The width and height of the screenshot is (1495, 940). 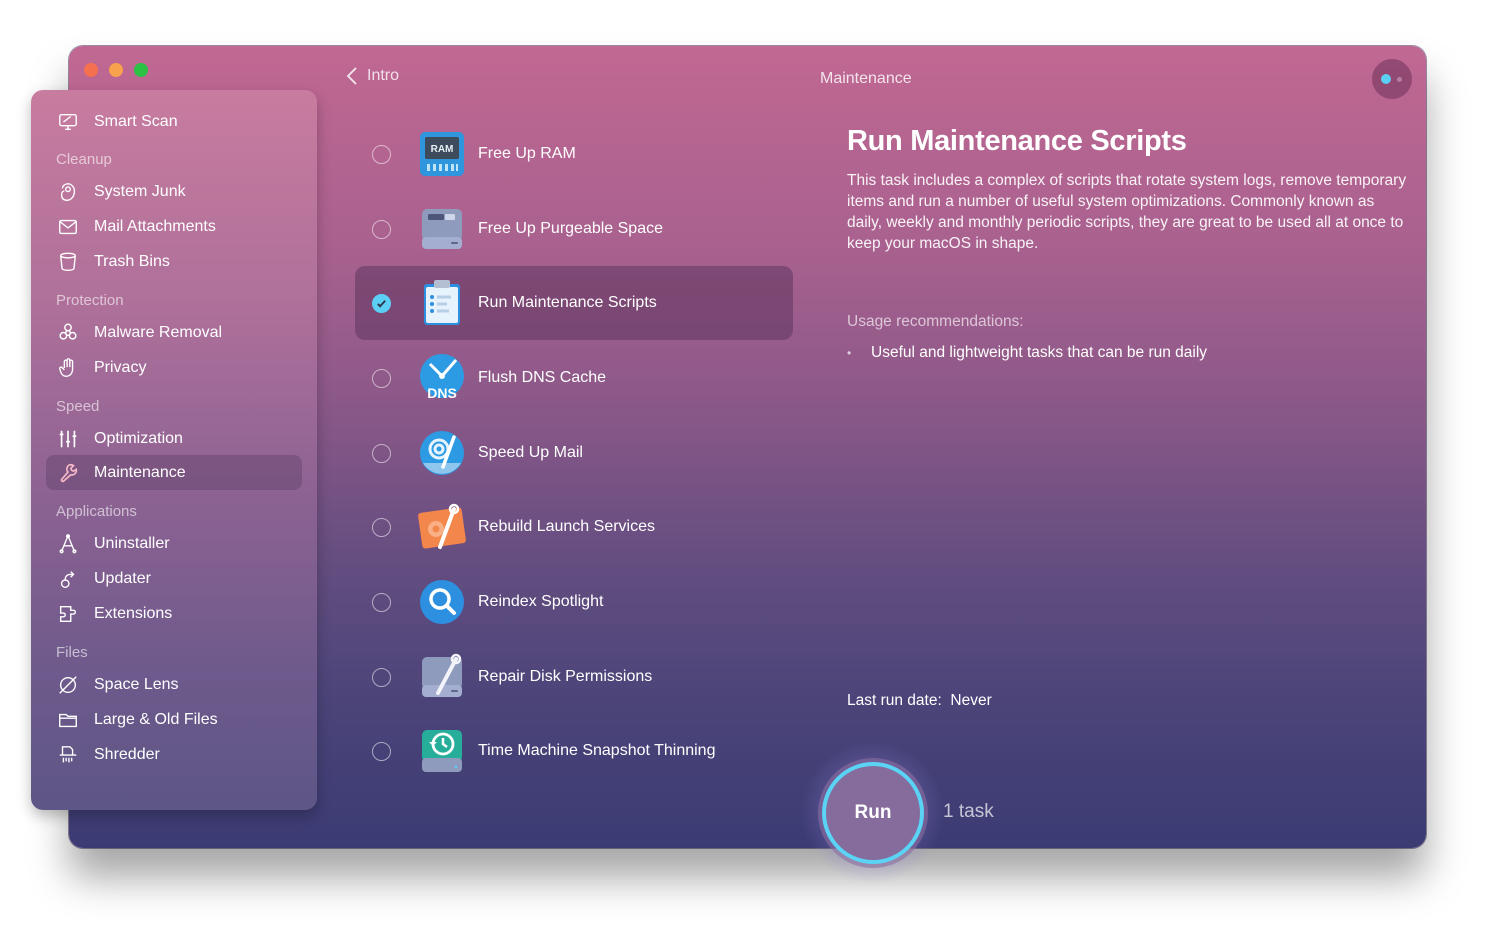 What do you see at coordinates (566, 526) in the screenshot?
I see `task-label: Rebuild Launch Services` at bounding box center [566, 526].